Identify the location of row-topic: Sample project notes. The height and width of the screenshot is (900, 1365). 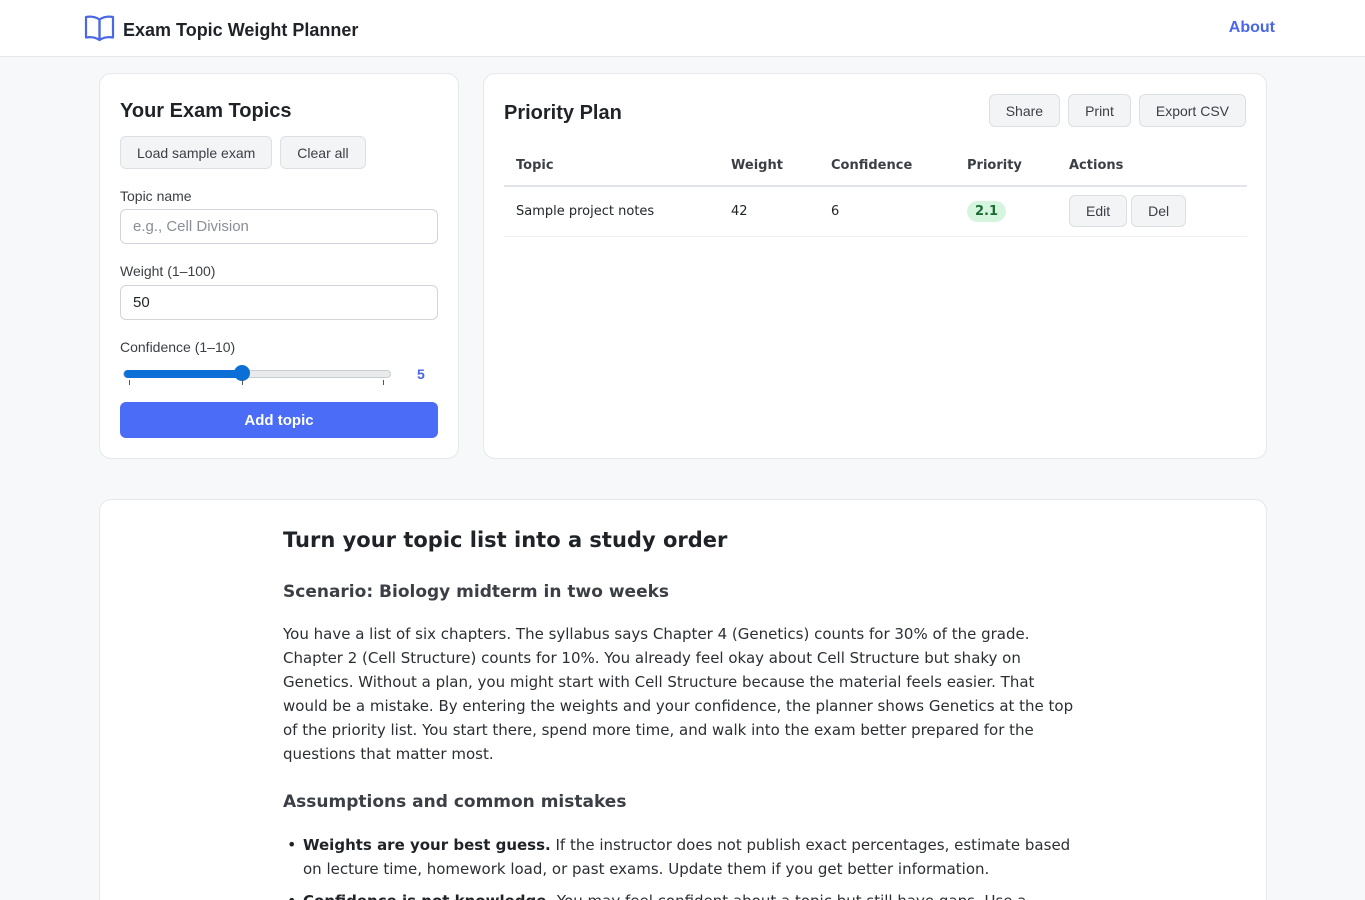
(611, 211).